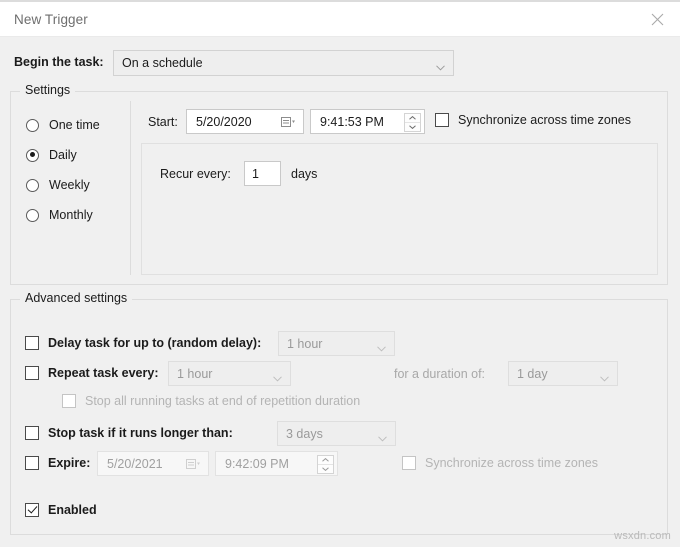 Image resolution: width=680 pixels, height=547 pixels. What do you see at coordinates (304, 174) in the screenshot?
I see `recur-unit-label: days` at bounding box center [304, 174].